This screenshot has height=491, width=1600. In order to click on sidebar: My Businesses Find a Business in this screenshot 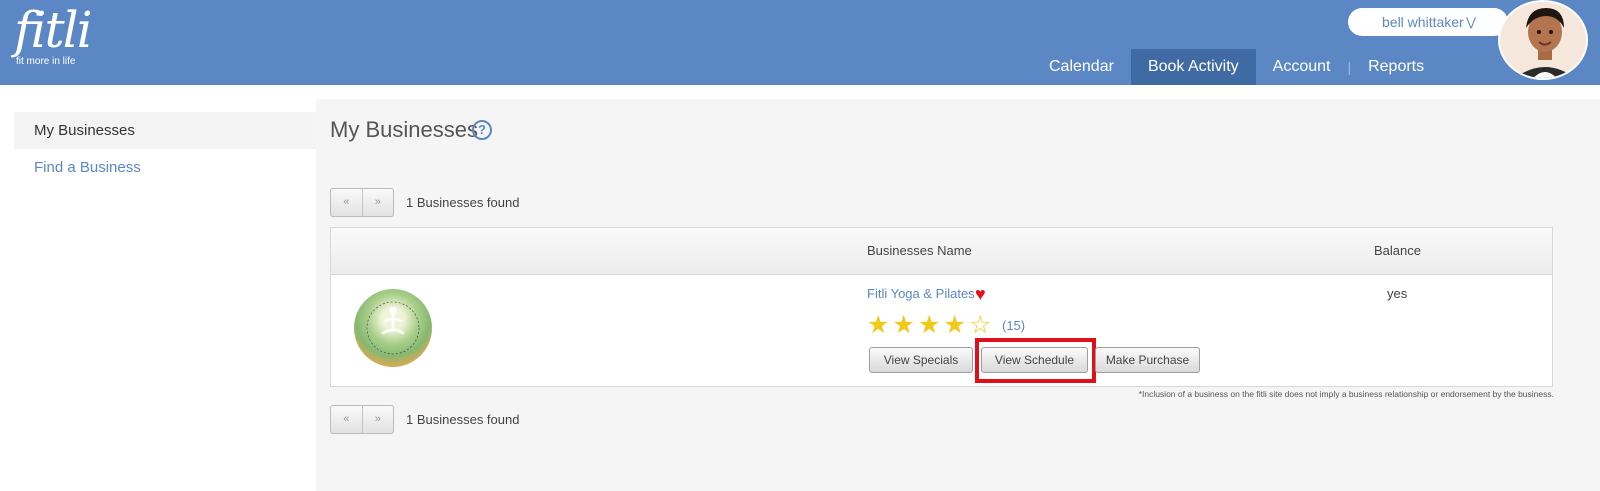, I will do `click(165, 149)`.